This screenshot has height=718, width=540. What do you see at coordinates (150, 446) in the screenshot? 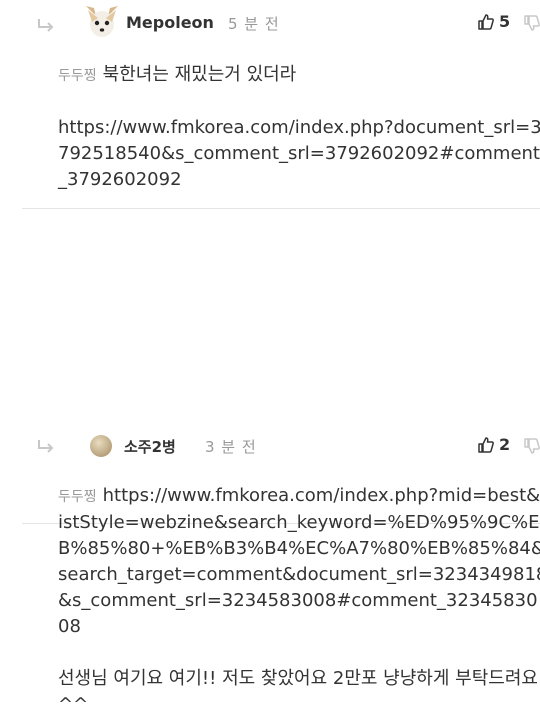
I see `comment-author: 소주2병` at bounding box center [150, 446].